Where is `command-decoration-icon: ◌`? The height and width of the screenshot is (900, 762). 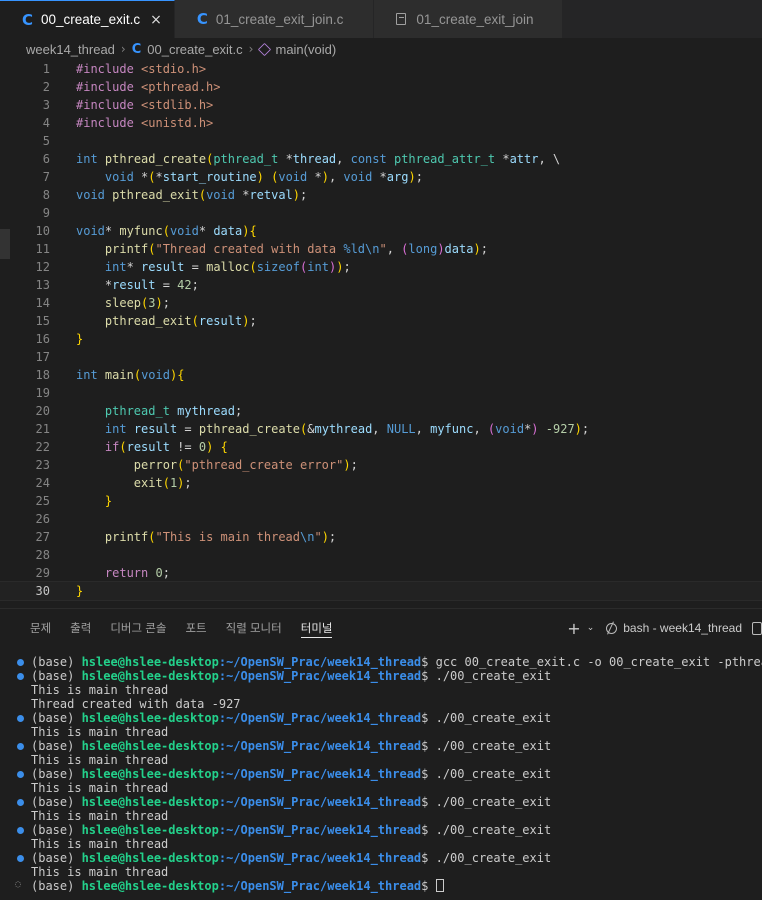
command-decoration-icon: ◌ is located at coordinates (18, 885).